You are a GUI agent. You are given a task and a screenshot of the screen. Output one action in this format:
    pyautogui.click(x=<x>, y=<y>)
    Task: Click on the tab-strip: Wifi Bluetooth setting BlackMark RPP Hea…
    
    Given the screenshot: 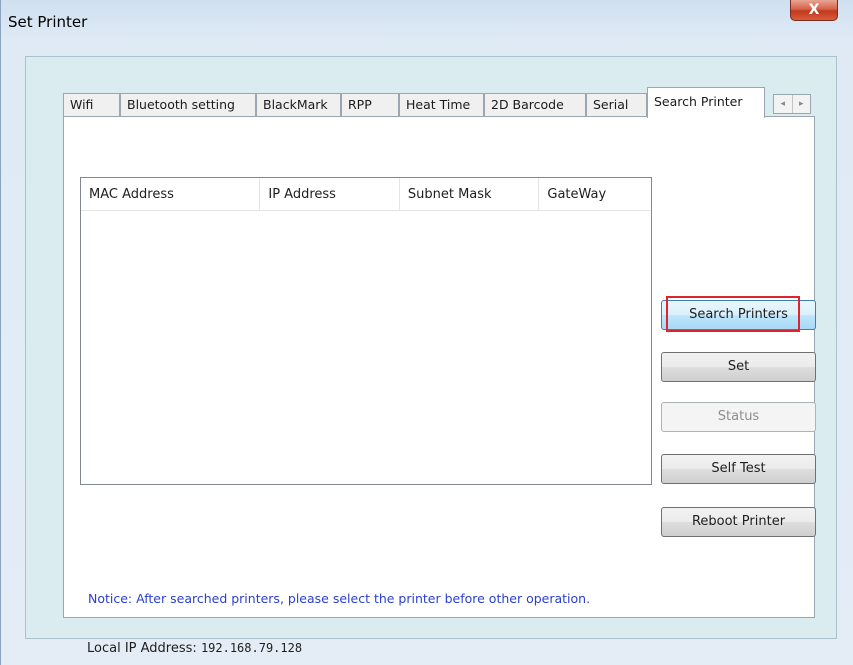 What is the action you would take?
    pyautogui.click(x=443, y=102)
    